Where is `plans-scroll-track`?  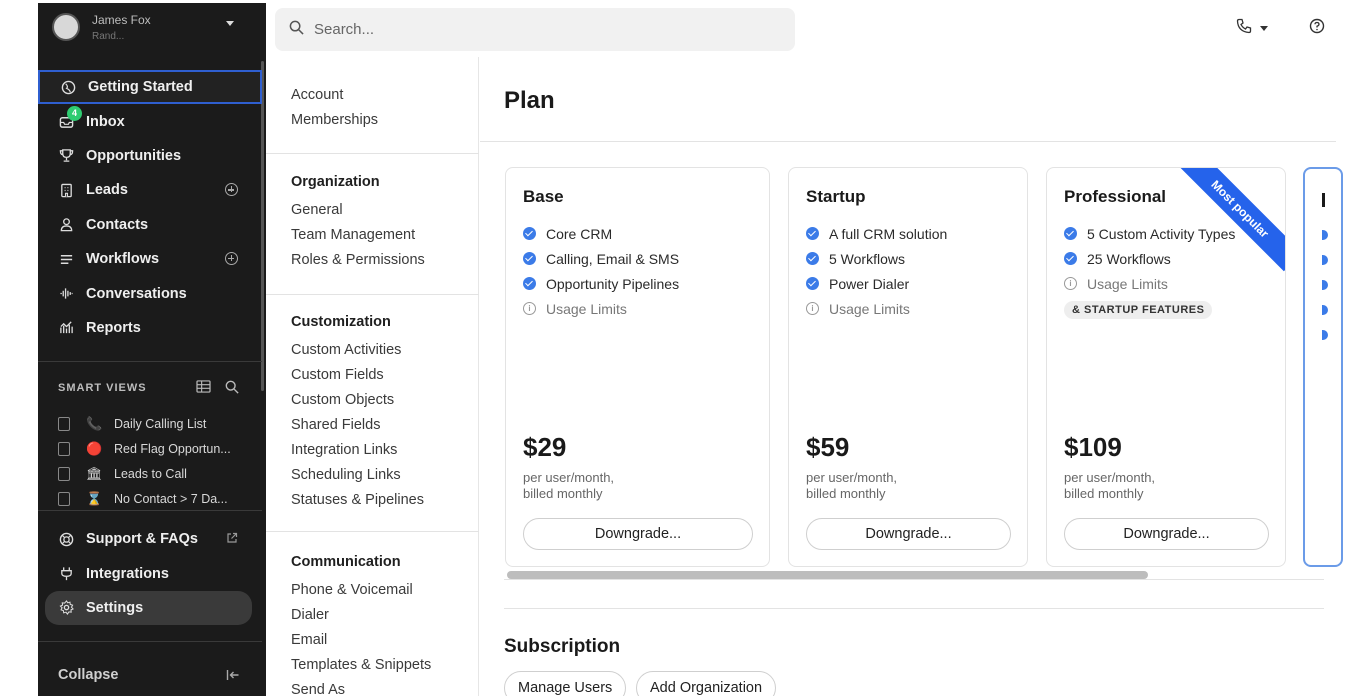
plans-scroll-track is located at coordinates (914, 579).